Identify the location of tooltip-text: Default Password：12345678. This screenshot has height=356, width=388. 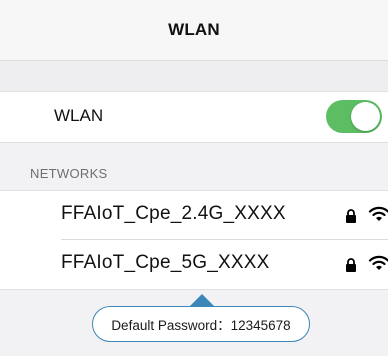
(201, 325).